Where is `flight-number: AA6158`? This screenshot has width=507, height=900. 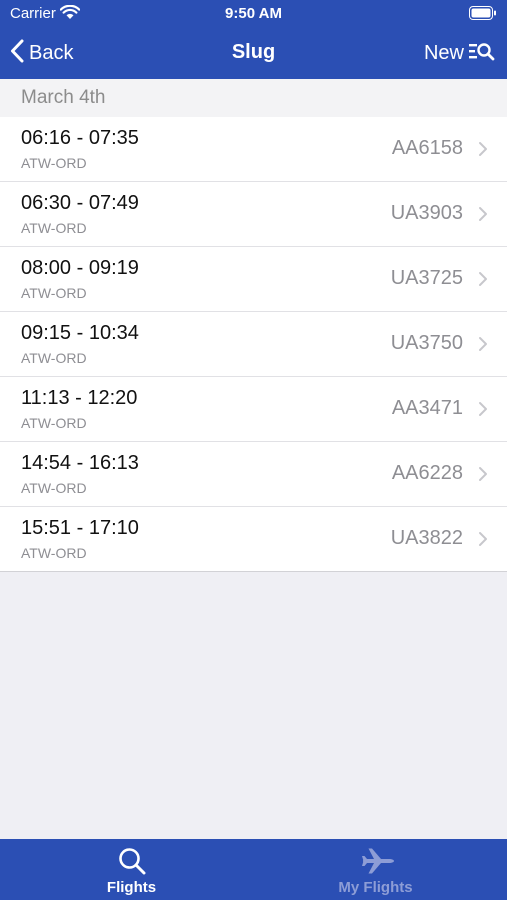 flight-number: AA6158 is located at coordinates (427, 148).